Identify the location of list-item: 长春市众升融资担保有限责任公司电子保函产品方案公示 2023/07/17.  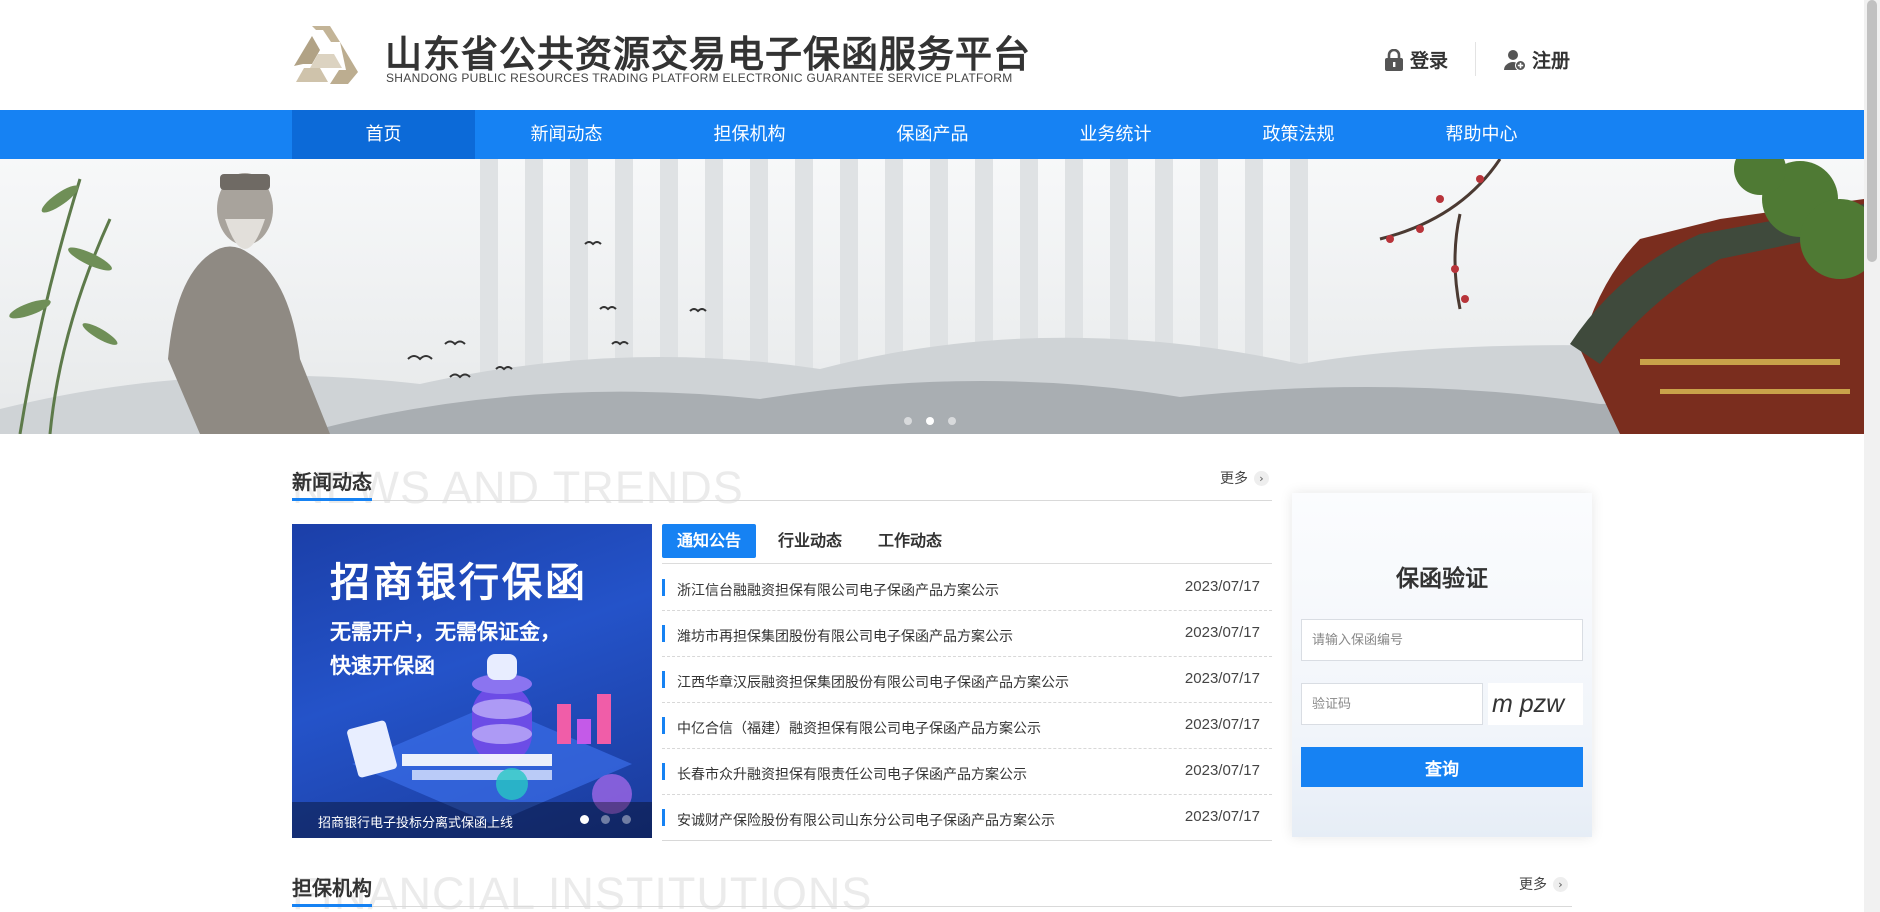
(967, 772).